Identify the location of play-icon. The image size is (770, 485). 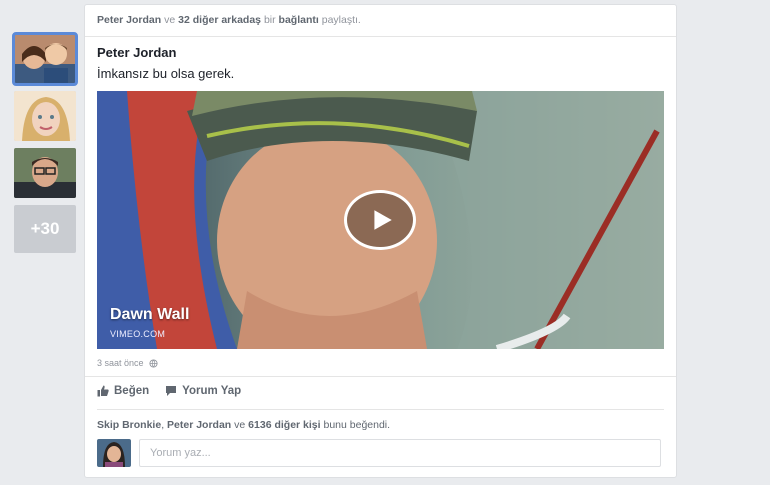
(383, 220).